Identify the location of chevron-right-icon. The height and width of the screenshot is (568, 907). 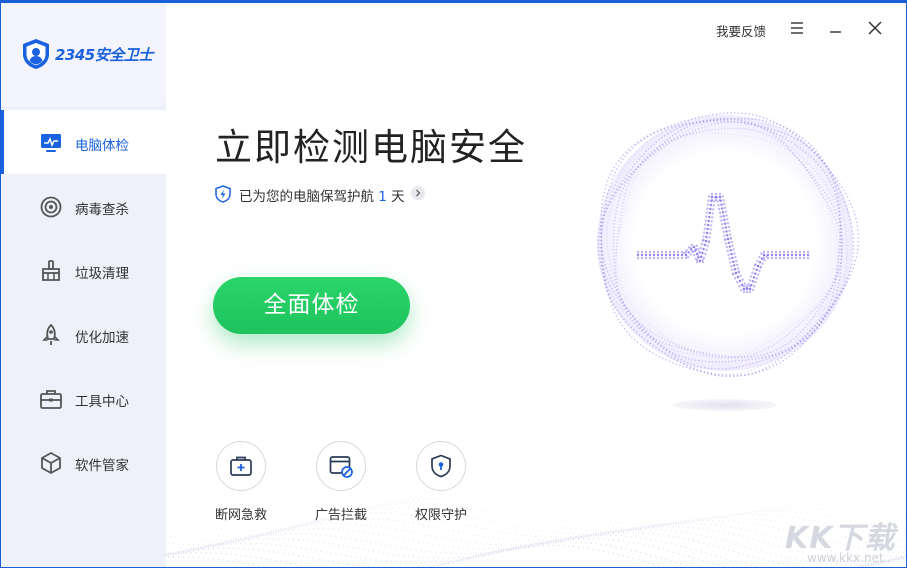
(418, 193).